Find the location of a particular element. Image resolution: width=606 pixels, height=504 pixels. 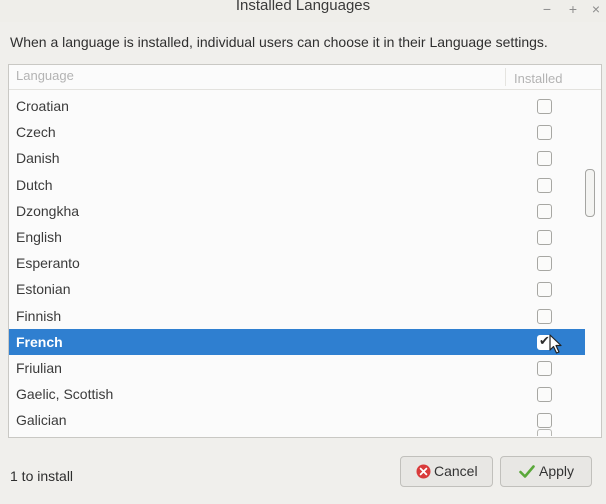

cancel-label: Cancel is located at coordinates (456, 471).